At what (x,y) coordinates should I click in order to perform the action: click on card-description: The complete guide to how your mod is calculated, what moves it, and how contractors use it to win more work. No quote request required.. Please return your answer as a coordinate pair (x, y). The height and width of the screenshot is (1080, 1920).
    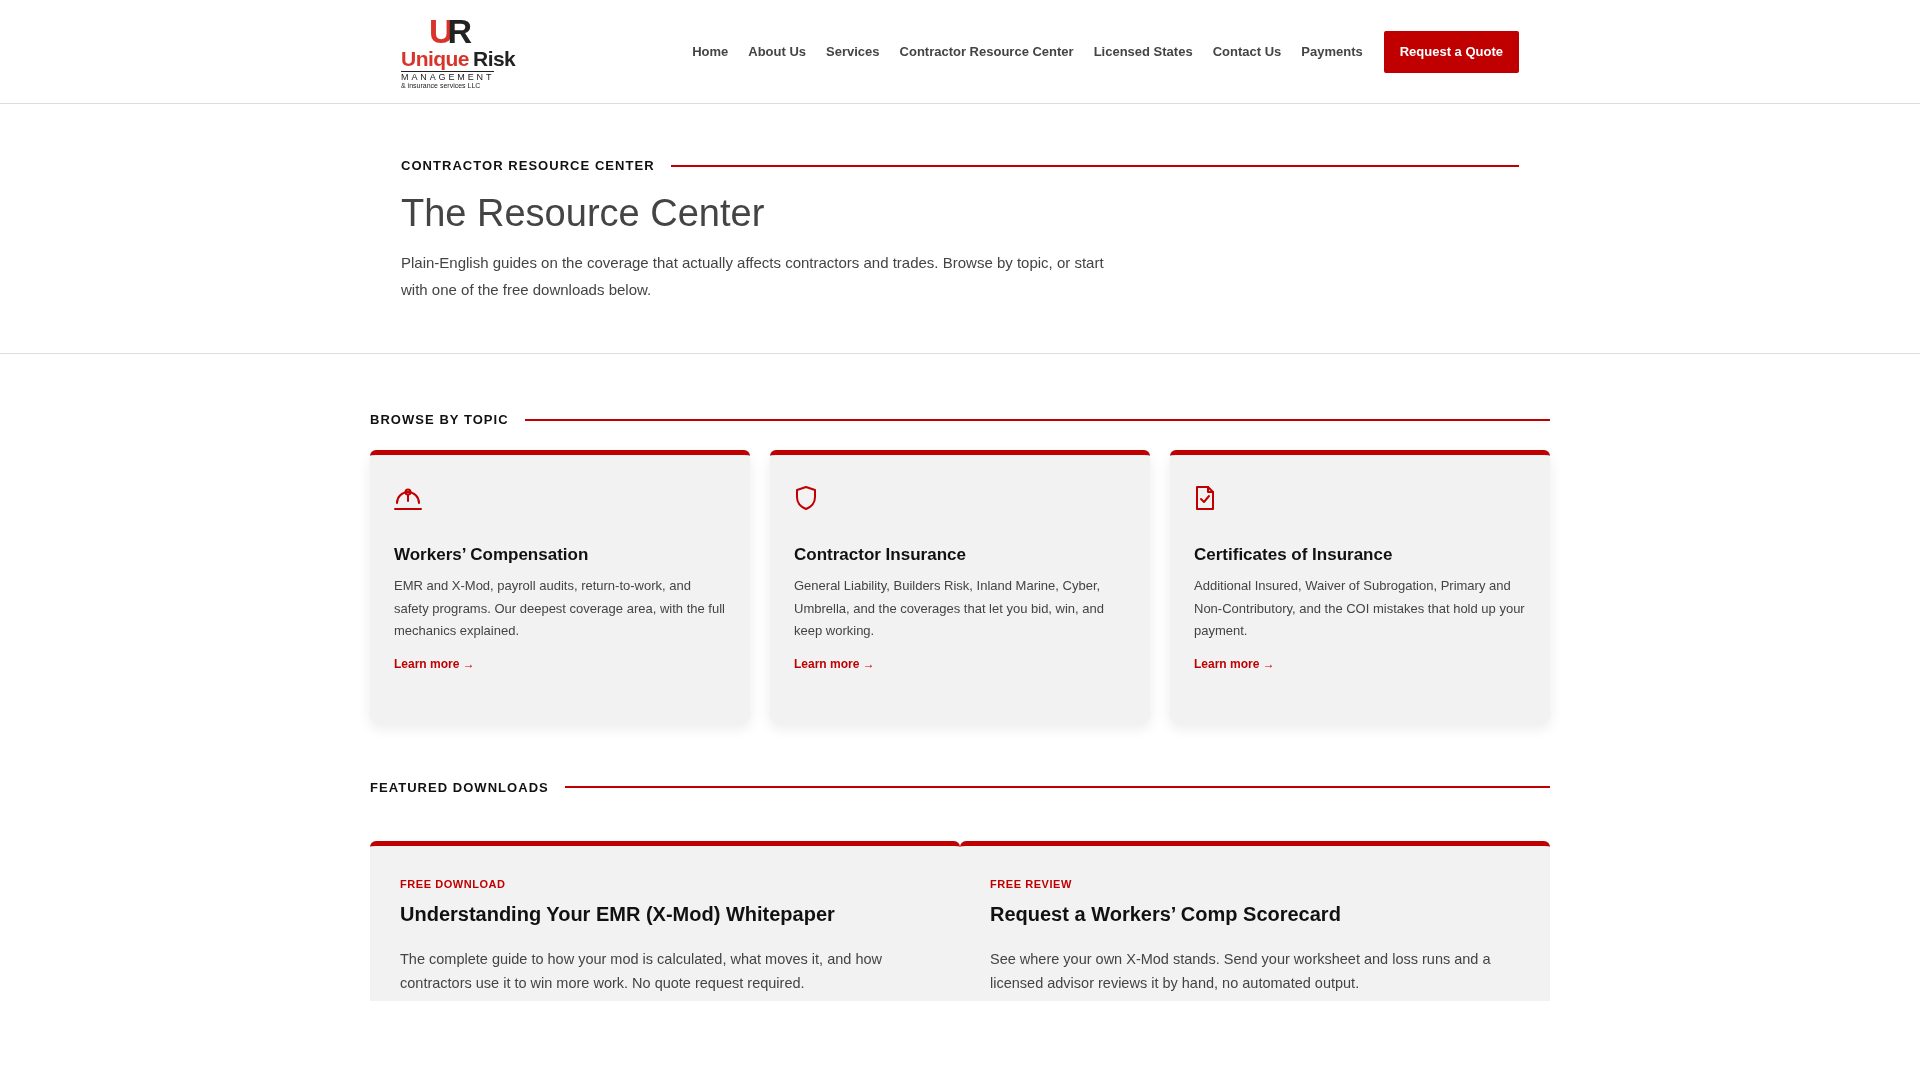
    Looking at the image, I should click on (641, 971).